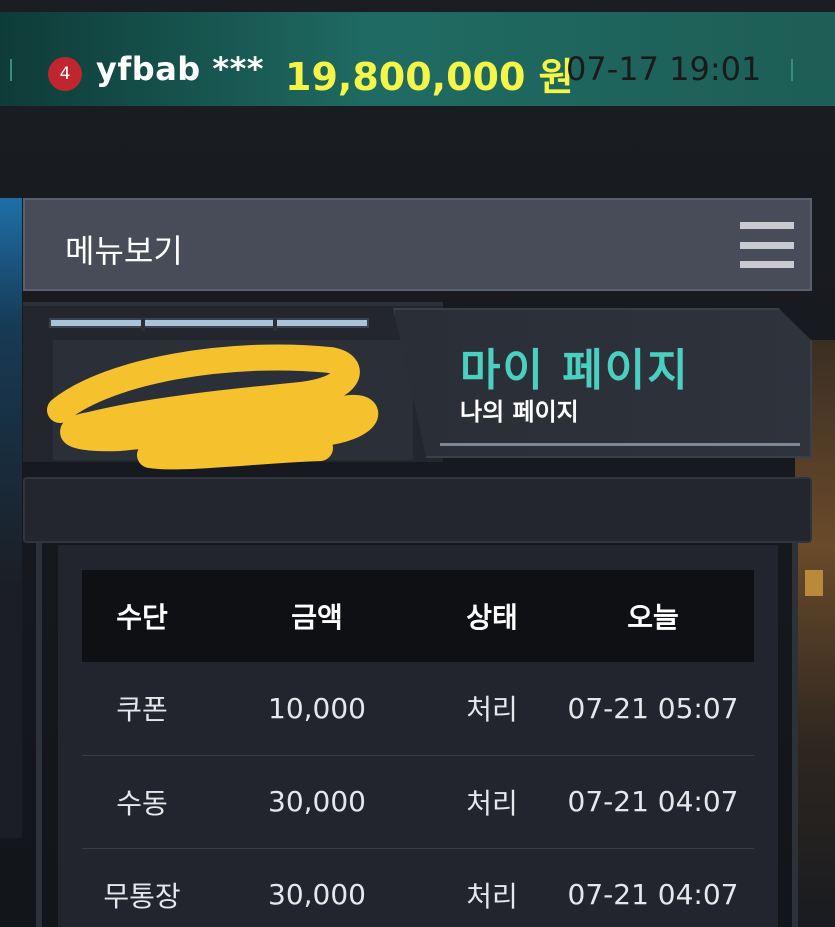 The height and width of the screenshot is (927, 835). Describe the element at coordinates (213, 407) in the screenshot. I see `redaction-scribble` at that location.